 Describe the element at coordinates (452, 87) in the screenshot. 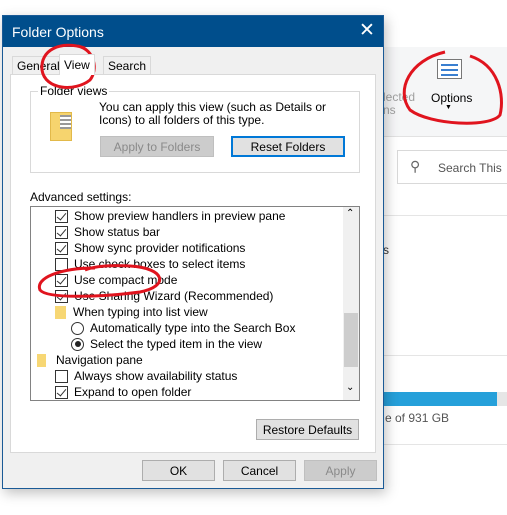

I see `annotation-circle-options` at that location.